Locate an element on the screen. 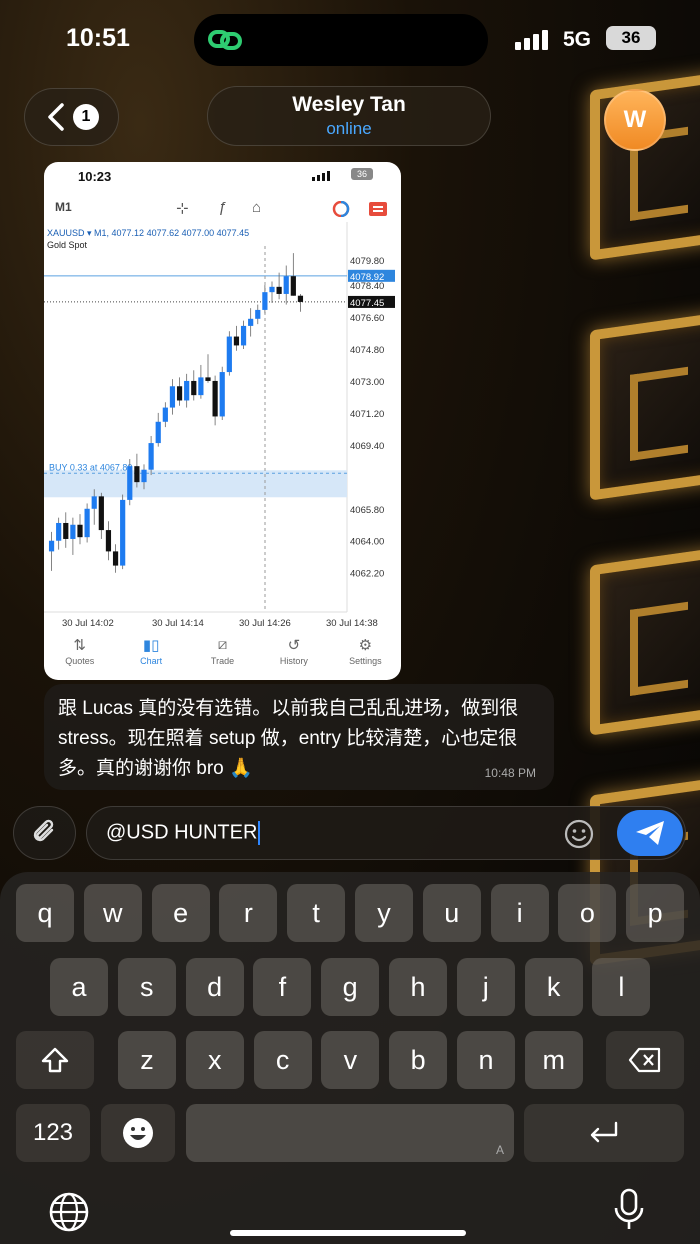  tab-settings: ⚙ Settings is located at coordinates (365, 656).